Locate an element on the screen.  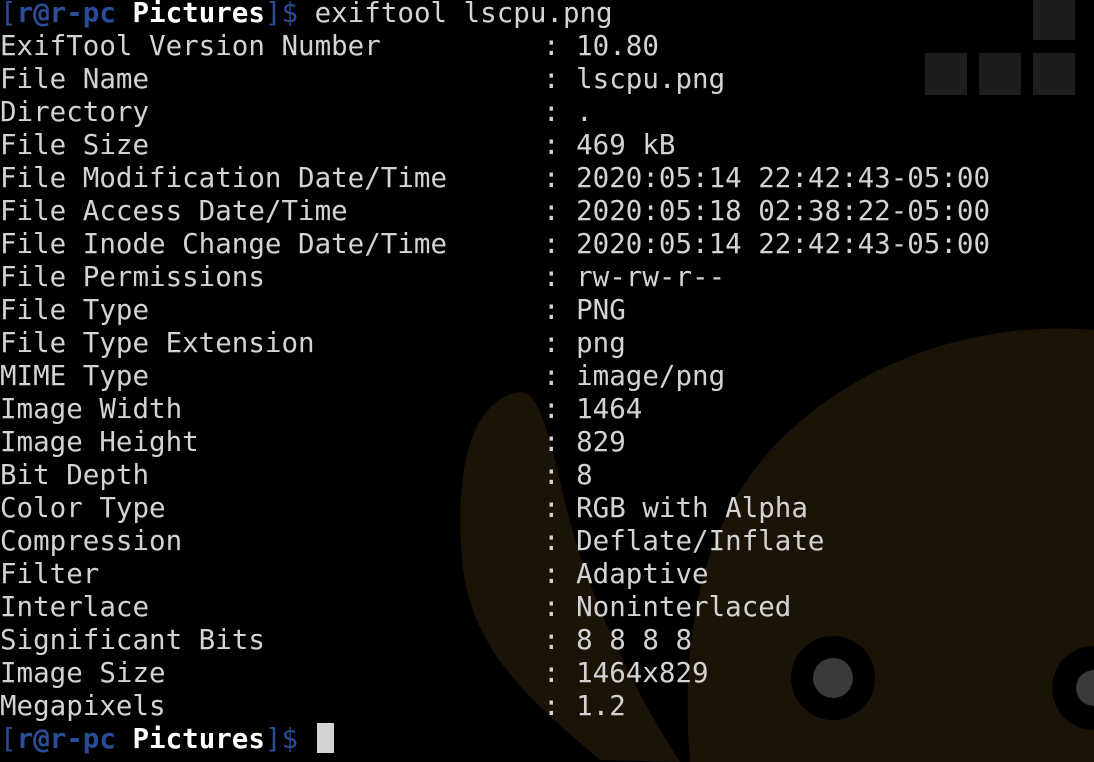
exif-row: Filter: Adaptive is located at coordinates (354, 574).